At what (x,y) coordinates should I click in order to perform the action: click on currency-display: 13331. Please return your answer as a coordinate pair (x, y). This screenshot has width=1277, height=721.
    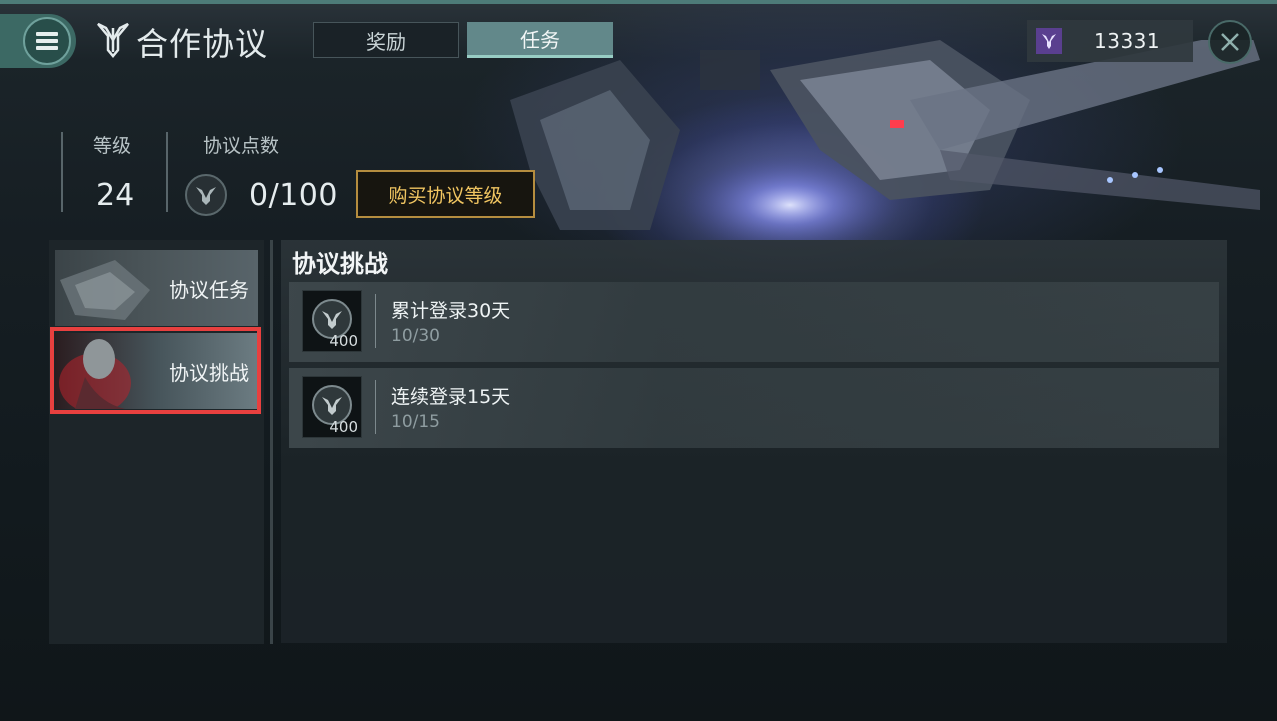
    Looking at the image, I should click on (1110, 41).